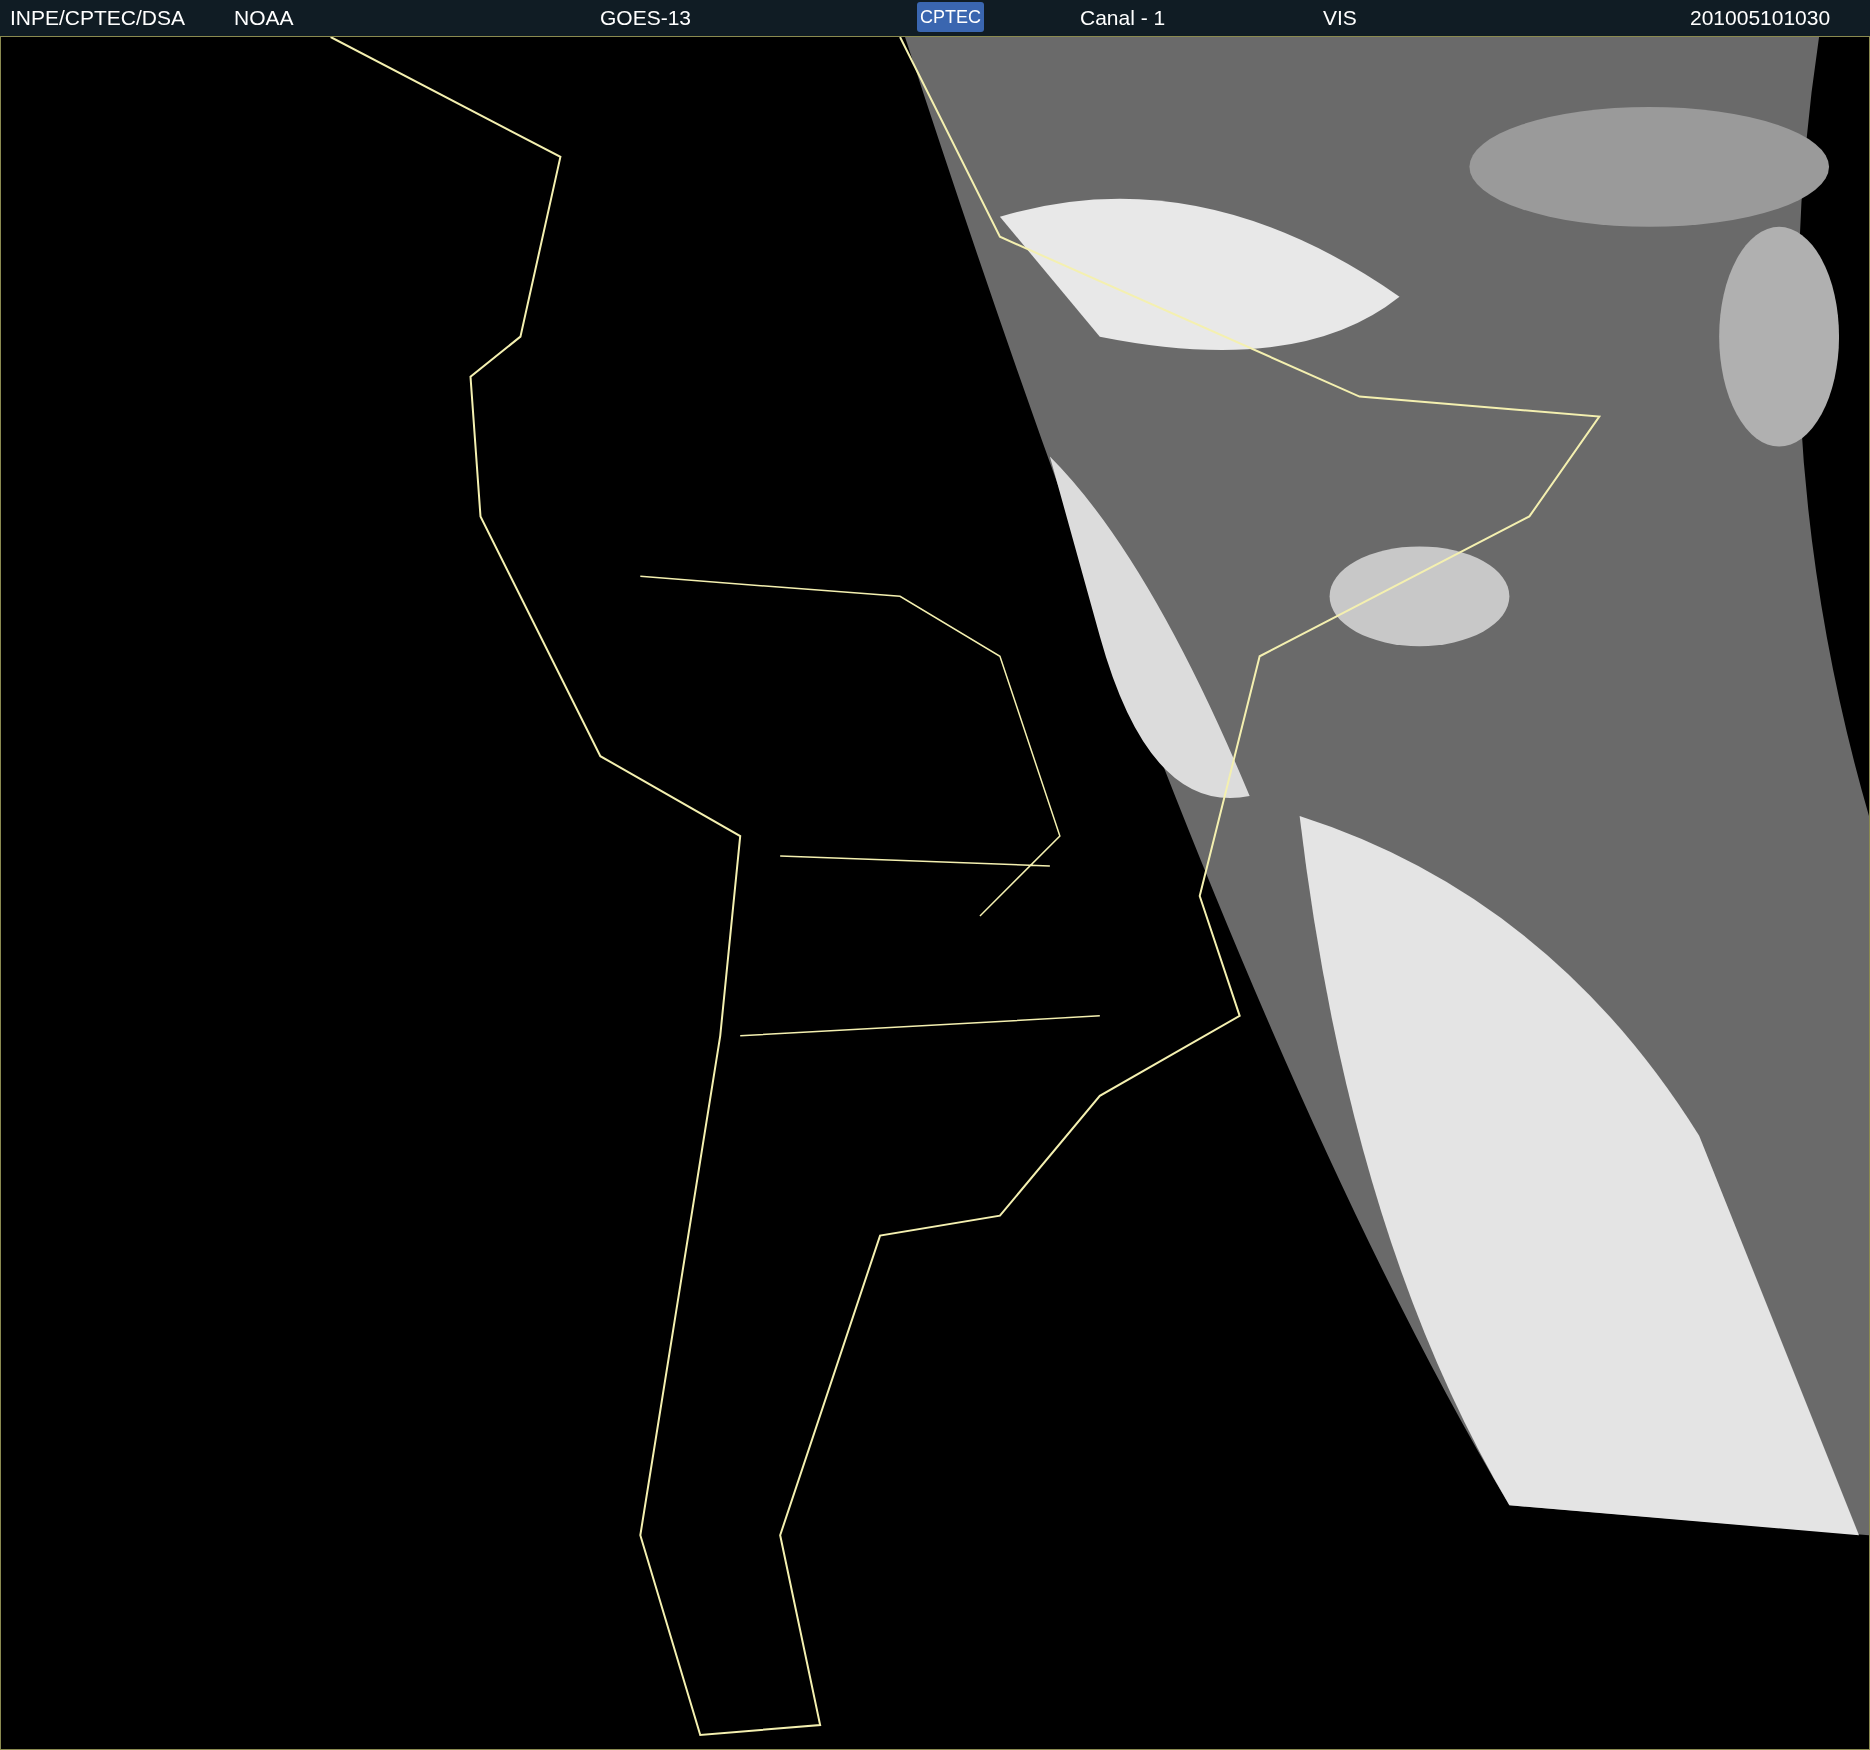  I want to click on header-label: INPE/CPTEC/DSA, so click(98, 18).